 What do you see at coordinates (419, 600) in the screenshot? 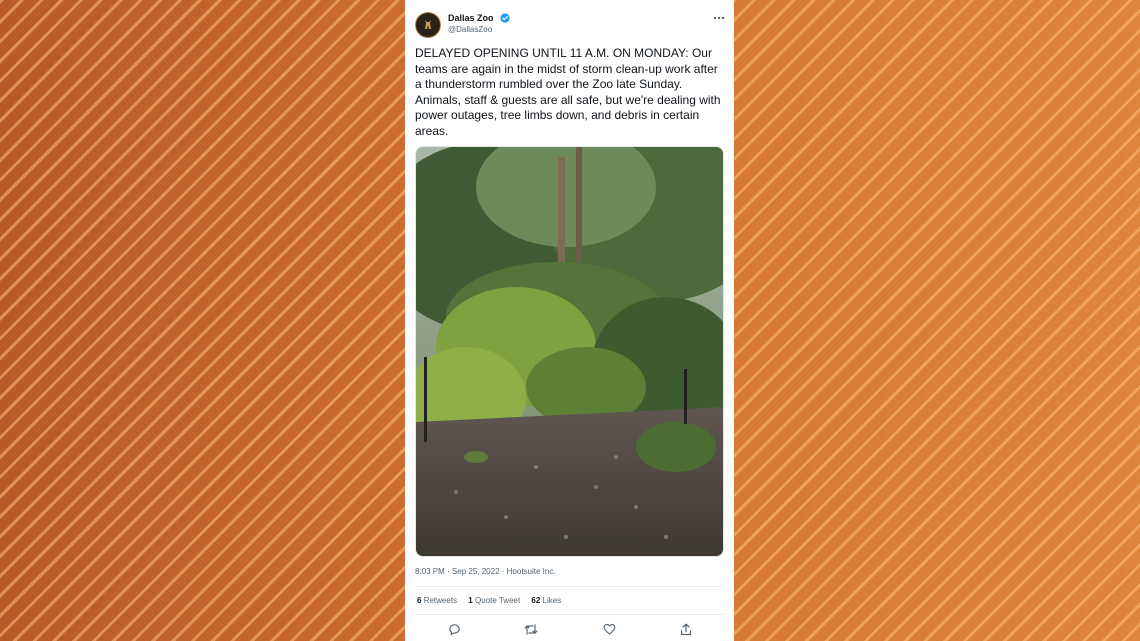
I see `retweets-count: 6` at bounding box center [419, 600].